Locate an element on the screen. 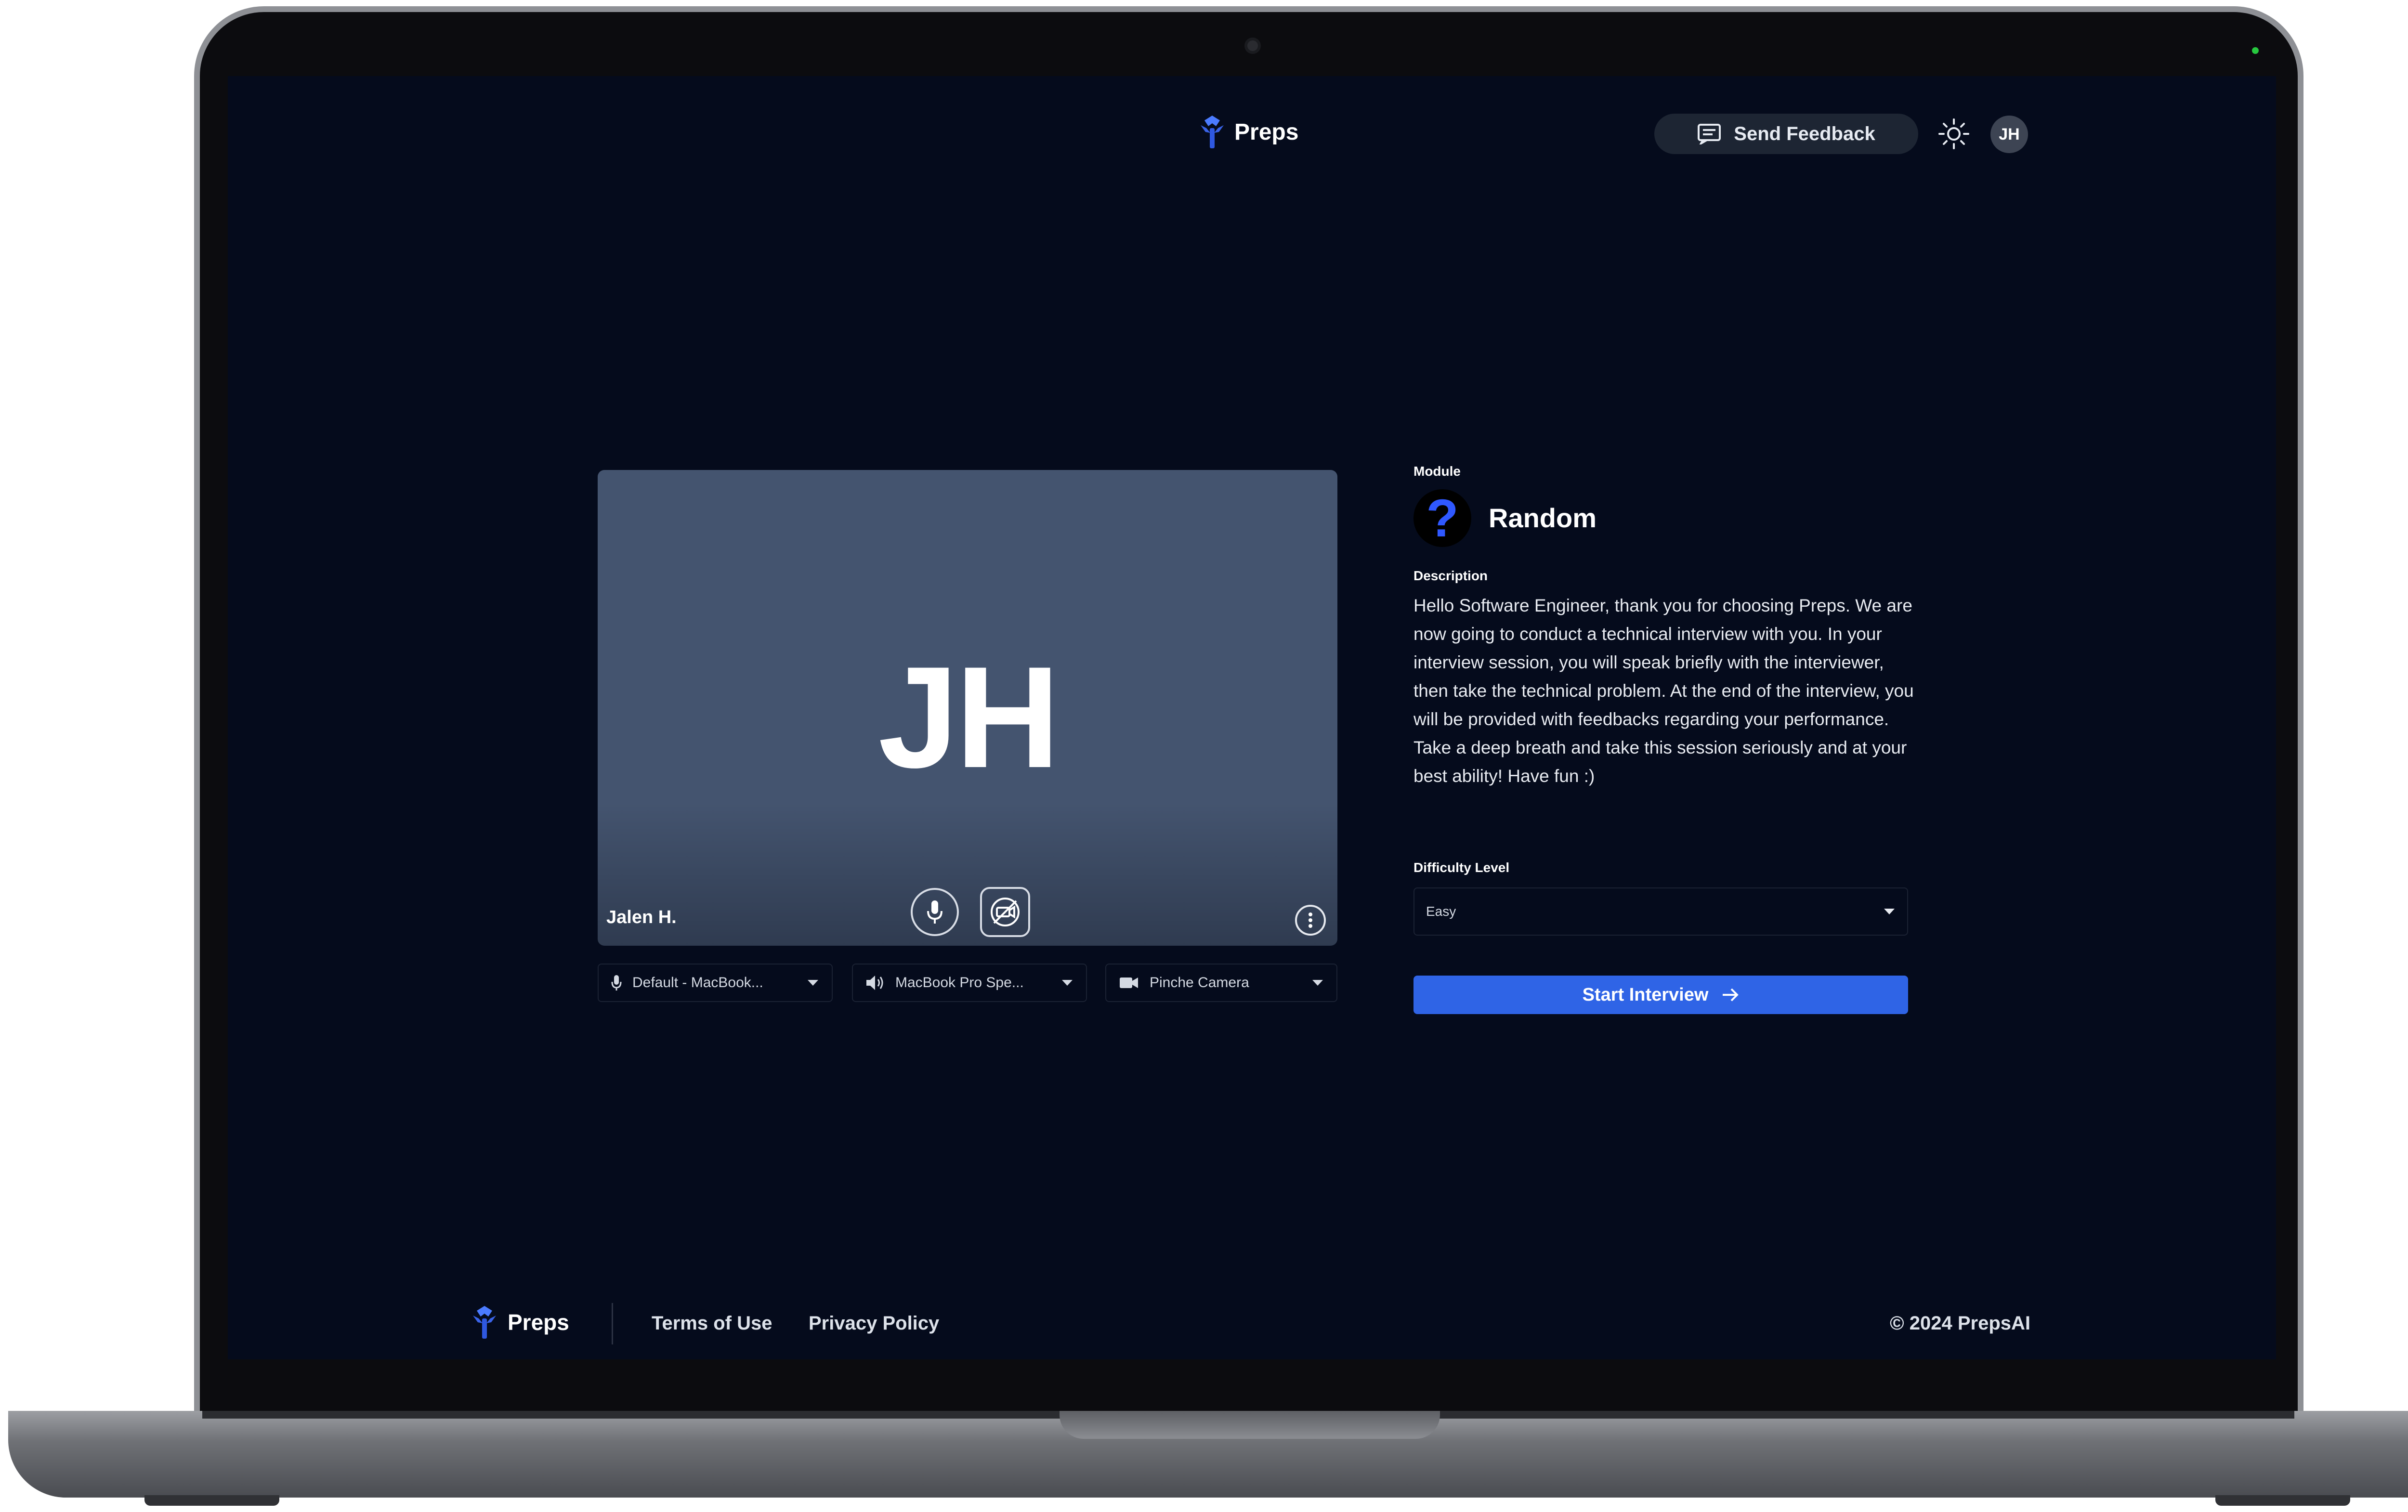  privacy-policy-link: Privacy Policy is located at coordinates (874, 1323).